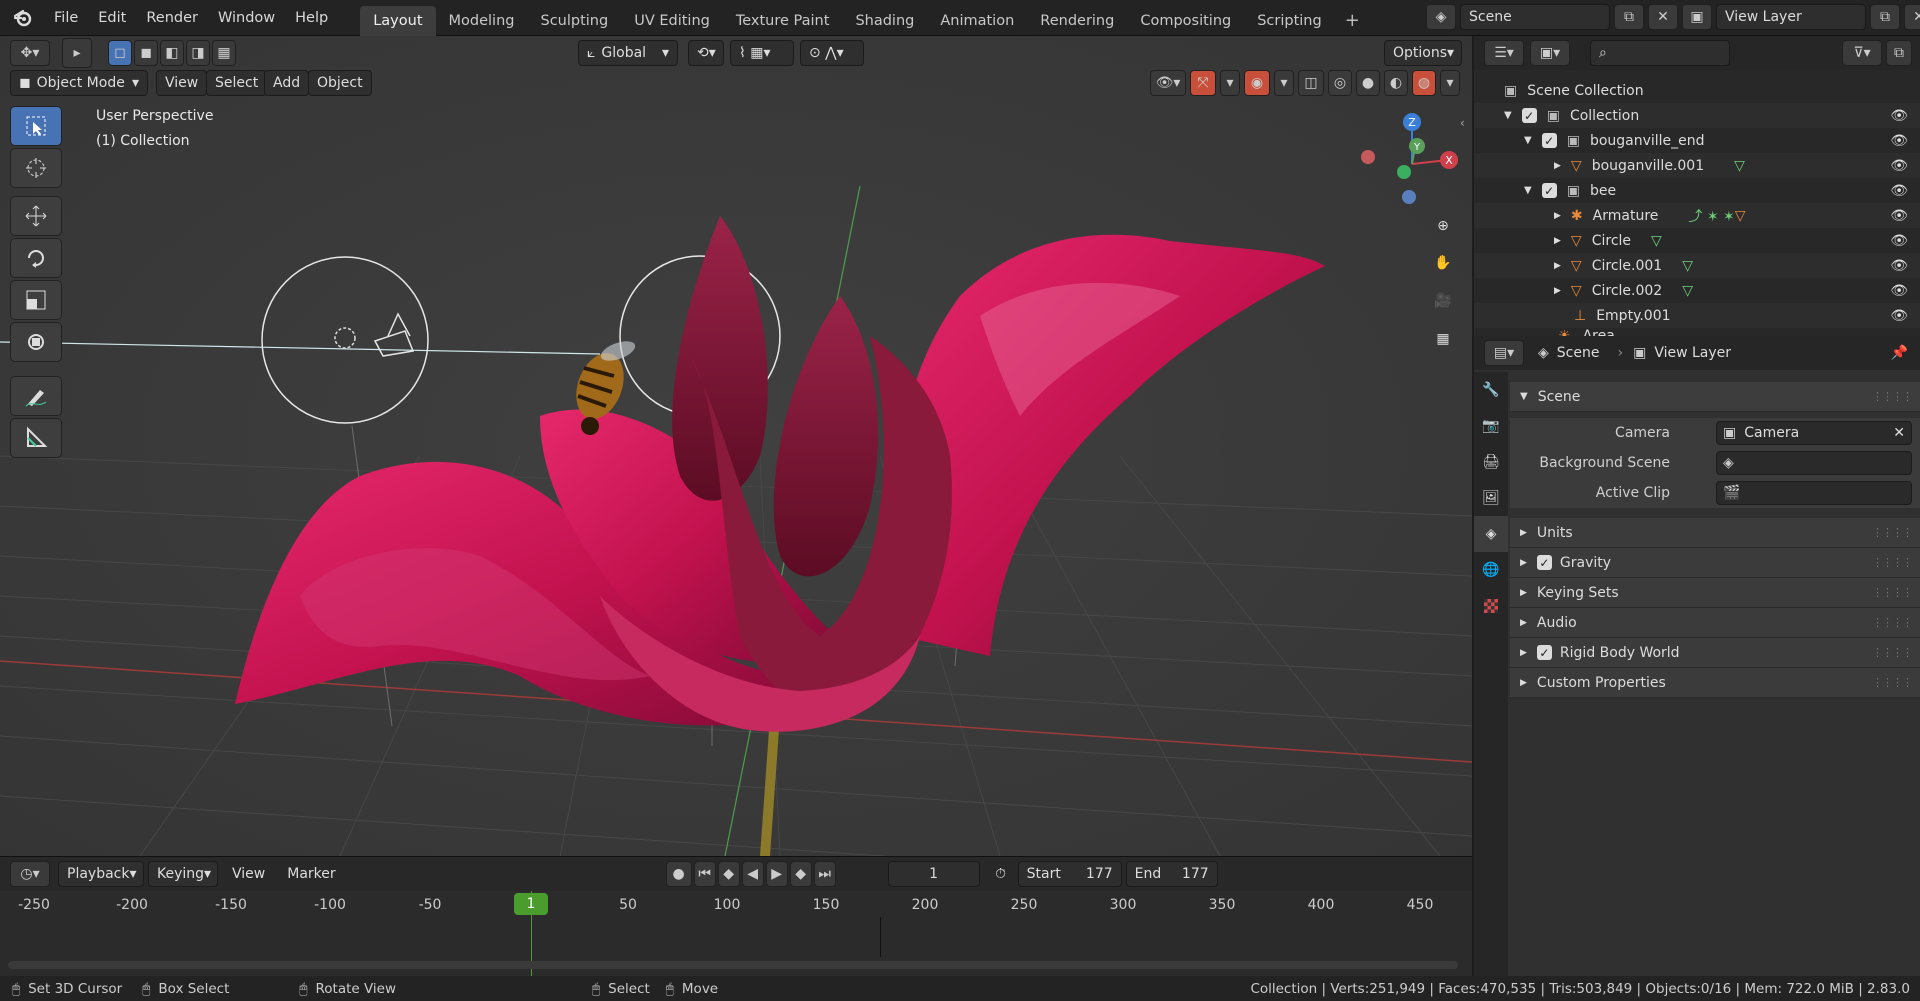  What do you see at coordinates (1697, 265) in the screenshot?
I see `outliner-item-circle-001: ▶ ▽ Circle.001 ▽ 👁` at bounding box center [1697, 265].